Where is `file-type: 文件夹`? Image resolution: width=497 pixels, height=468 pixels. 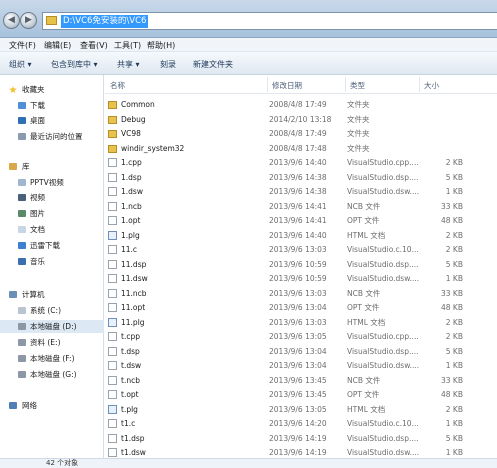 file-type: 文件夹 is located at coordinates (358, 104).